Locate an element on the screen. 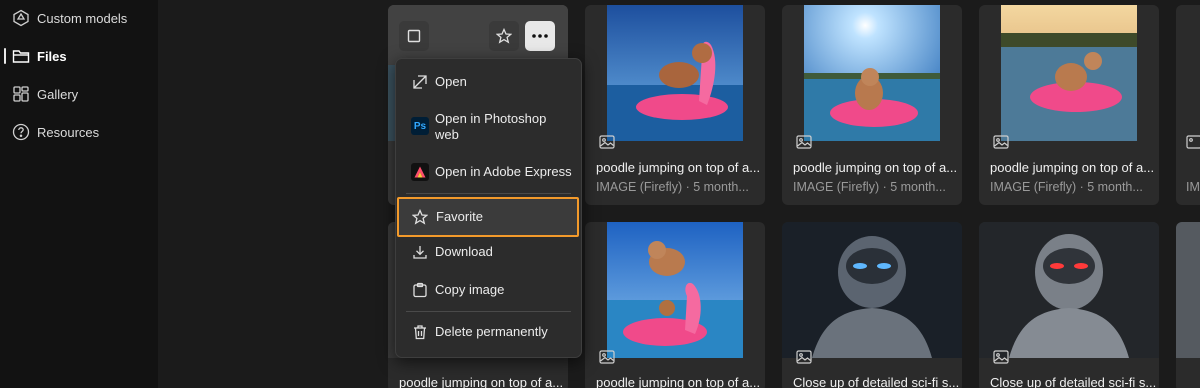  menu-item-delete-permanently: Delete permanently is located at coordinates (488, 332).